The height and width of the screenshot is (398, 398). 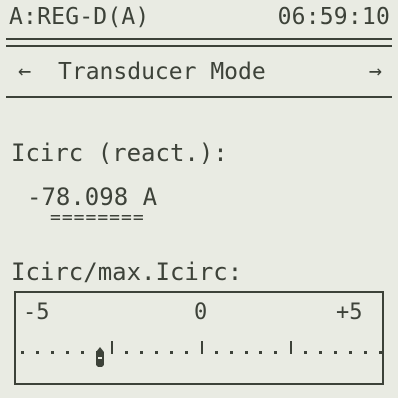 What do you see at coordinates (199, 39) in the screenshot?
I see `status-divider-upper` at bounding box center [199, 39].